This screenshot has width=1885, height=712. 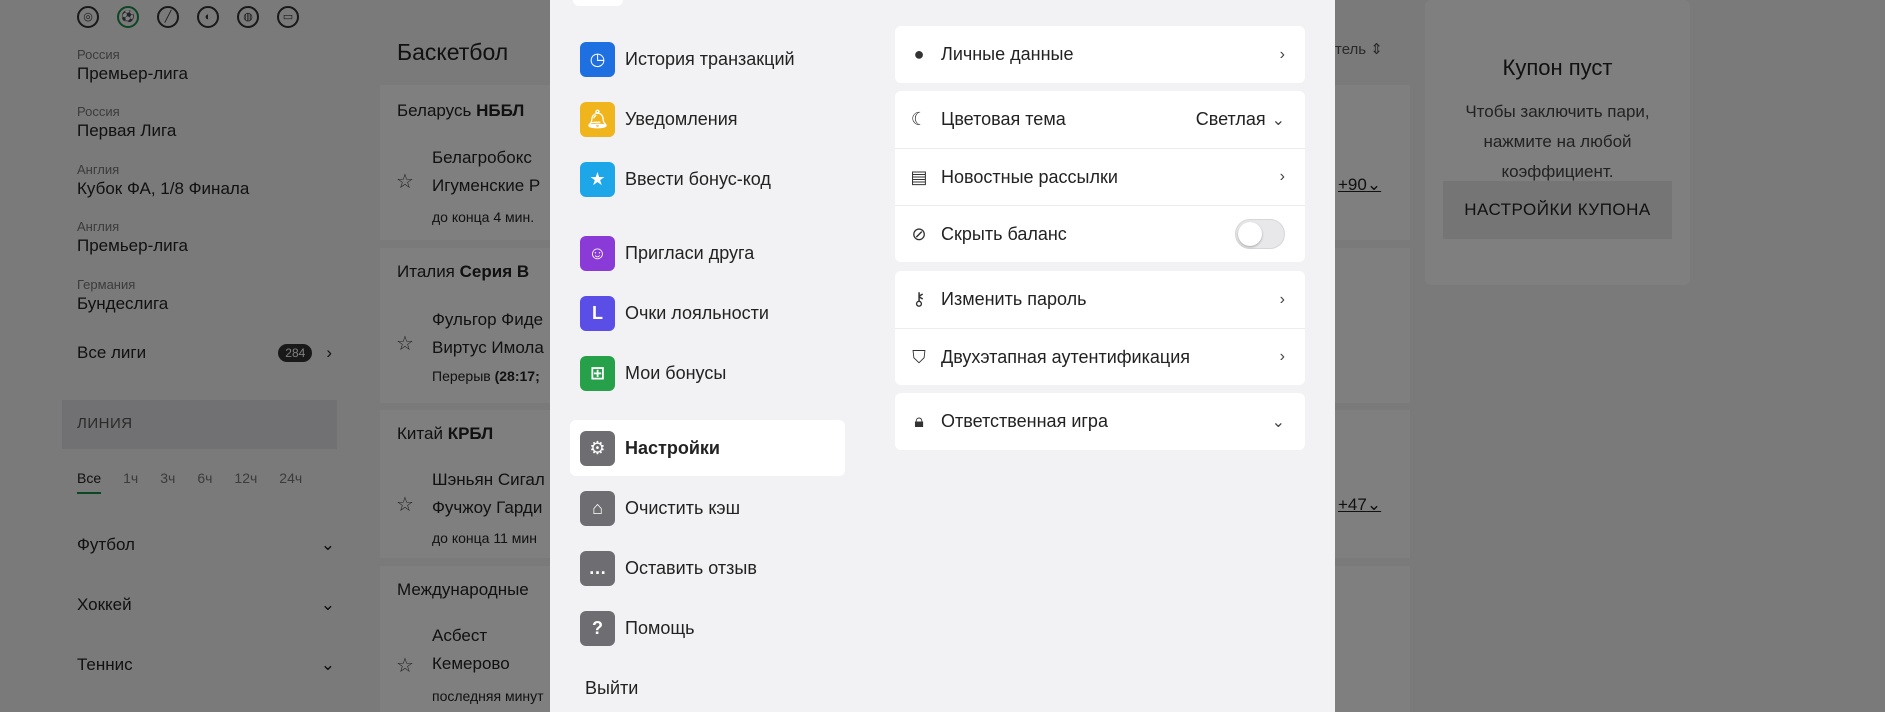 What do you see at coordinates (597, 313) in the screenshot?
I see `loyalty-icon: L` at bounding box center [597, 313].